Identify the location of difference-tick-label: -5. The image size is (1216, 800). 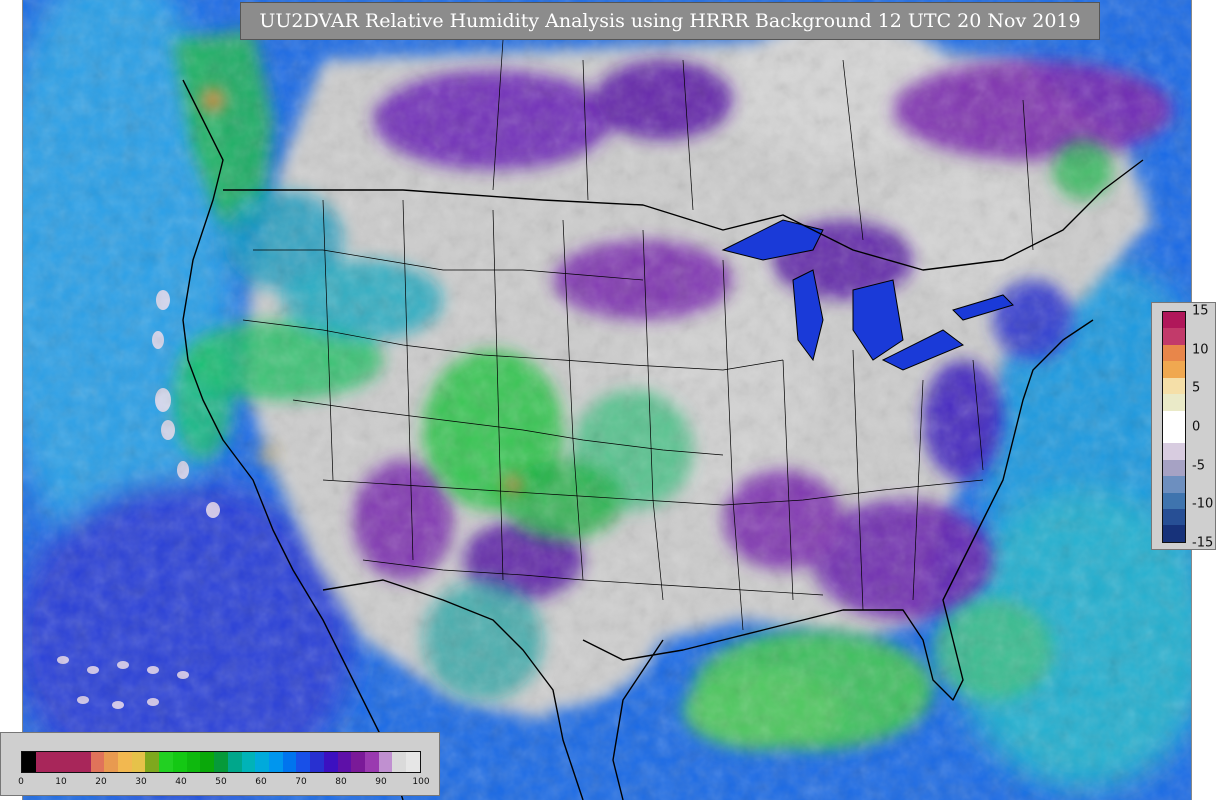
(1198, 466).